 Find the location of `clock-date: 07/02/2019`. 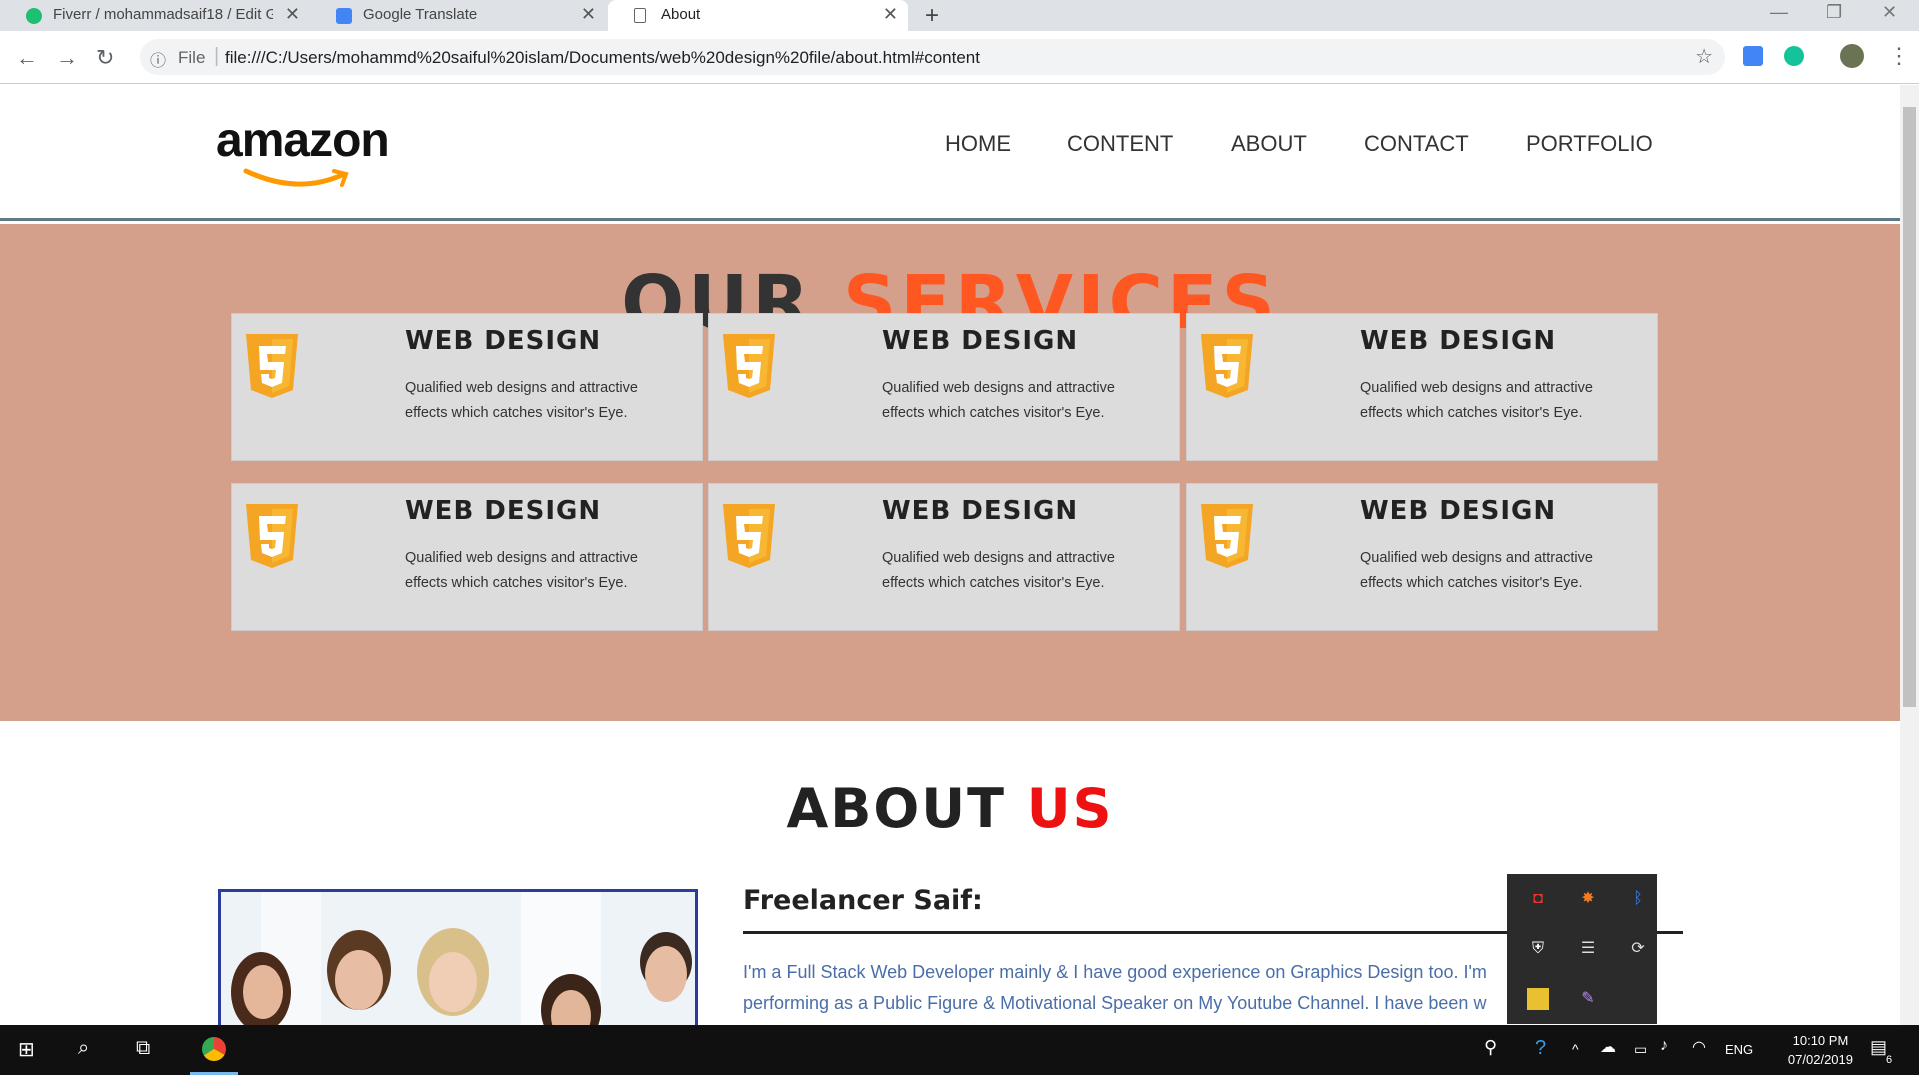

clock-date: 07/02/2019 is located at coordinates (1820, 1059).